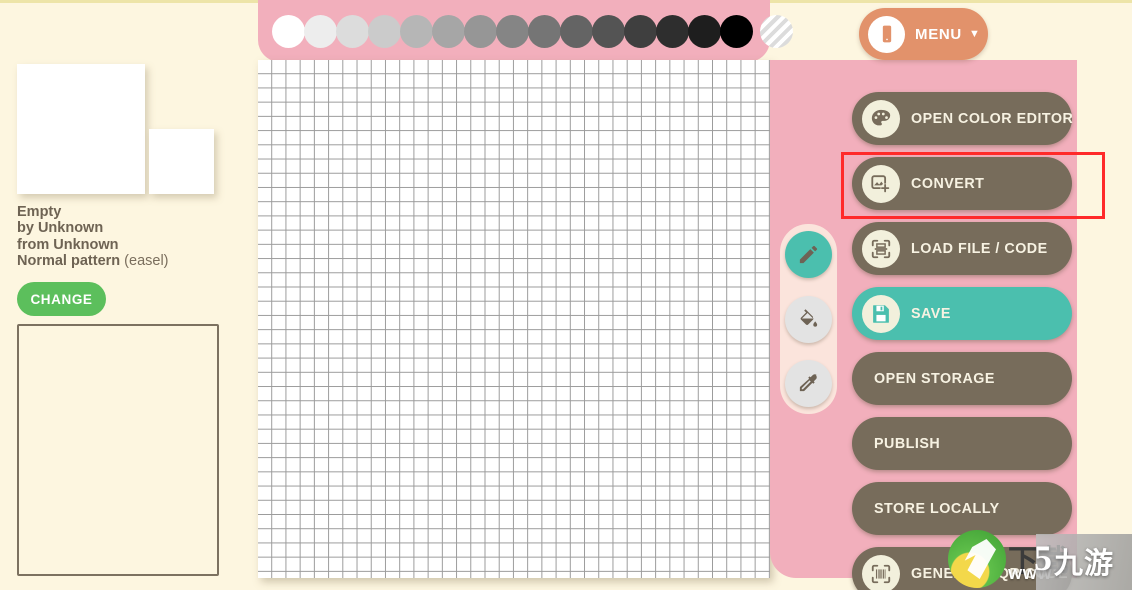  I want to click on menu-item-load-file-code: LOAD FILE / CODE, so click(962, 248).